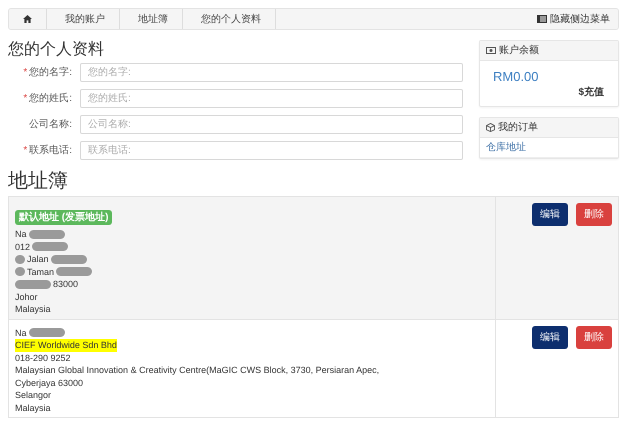 The image size is (627, 438). I want to click on section-title: 地址簿, so click(38, 181).